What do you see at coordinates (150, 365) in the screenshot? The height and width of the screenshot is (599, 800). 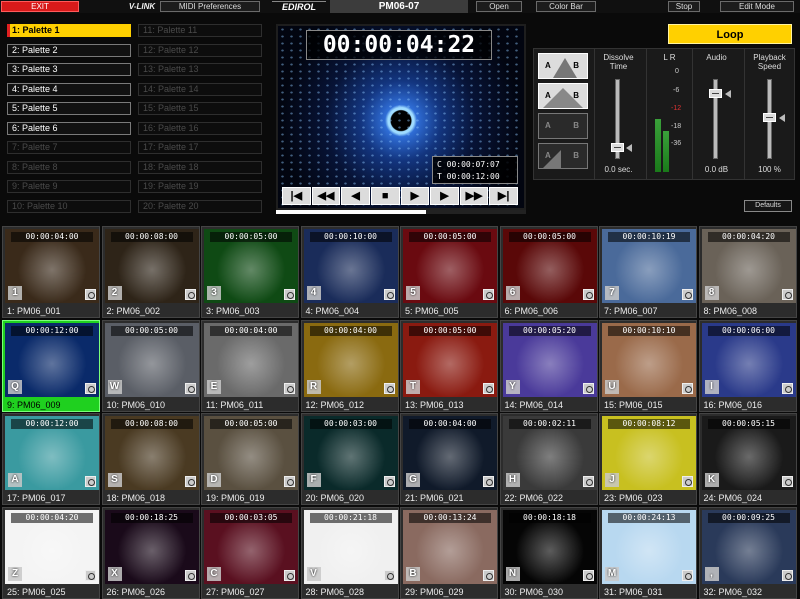 I see `clip-tile: 00:00:05:00 W 10: PM06_010` at bounding box center [150, 365].